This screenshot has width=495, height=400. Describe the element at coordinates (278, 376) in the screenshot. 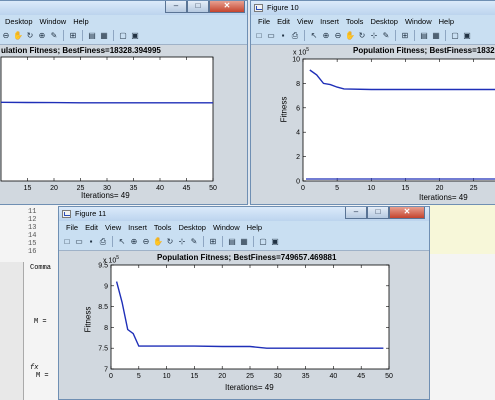

I see `x-tick-label: 30` at that location.